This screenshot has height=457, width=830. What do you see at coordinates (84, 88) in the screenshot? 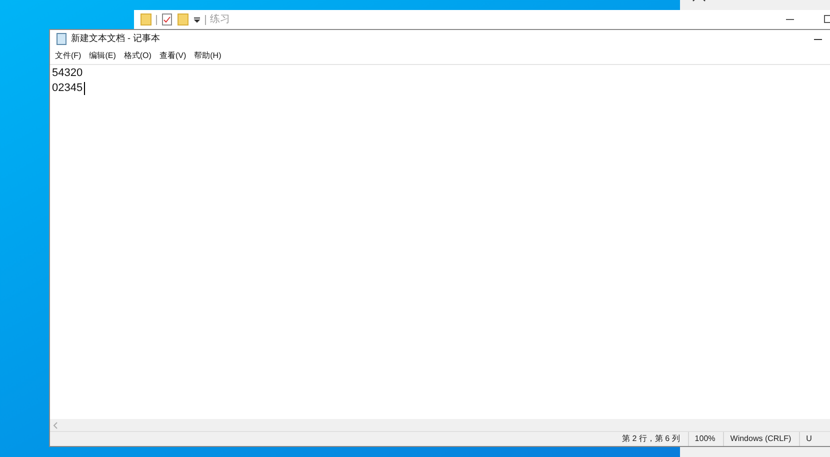
I see `text-cursor` at bounding box center [84, 88].